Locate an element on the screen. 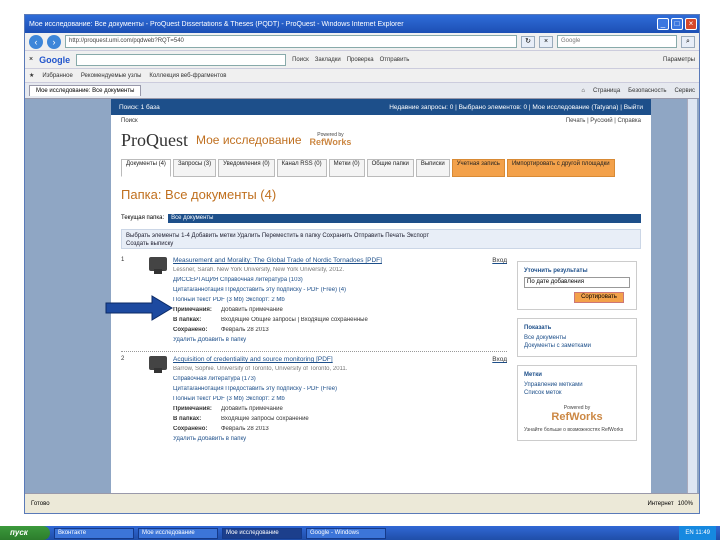 The image size is (720, 540). home-icon: ⌂ is located at coordinates (583, 91).